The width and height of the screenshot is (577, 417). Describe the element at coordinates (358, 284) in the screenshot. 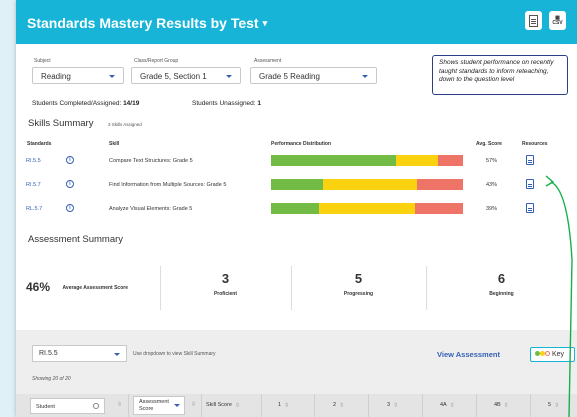

I see `progressing-count: 5 Progressing` at that location.